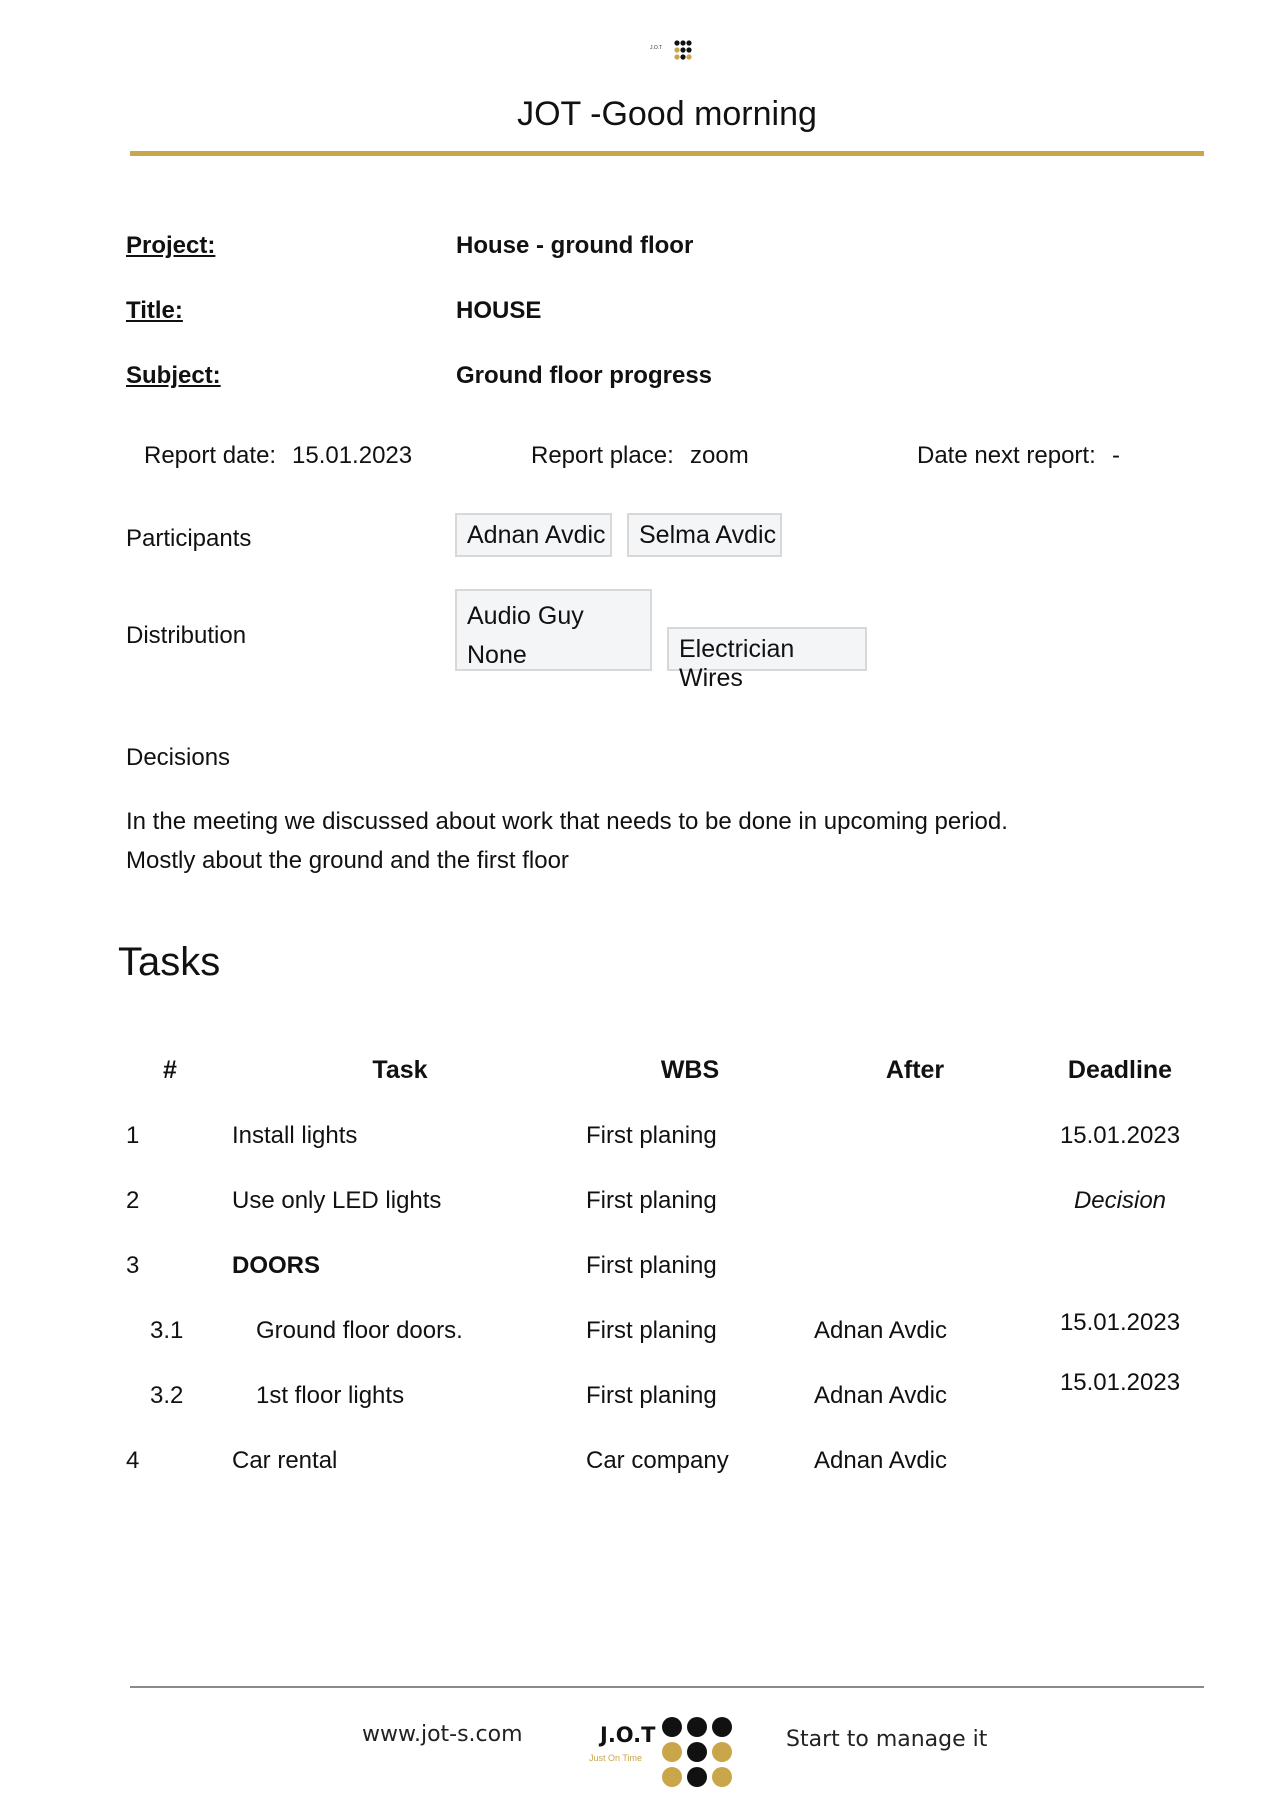  What do you see at coordinates (154, 310) in the screenshot?
I see `title-label: Title:` at bounding box center [154, 310].